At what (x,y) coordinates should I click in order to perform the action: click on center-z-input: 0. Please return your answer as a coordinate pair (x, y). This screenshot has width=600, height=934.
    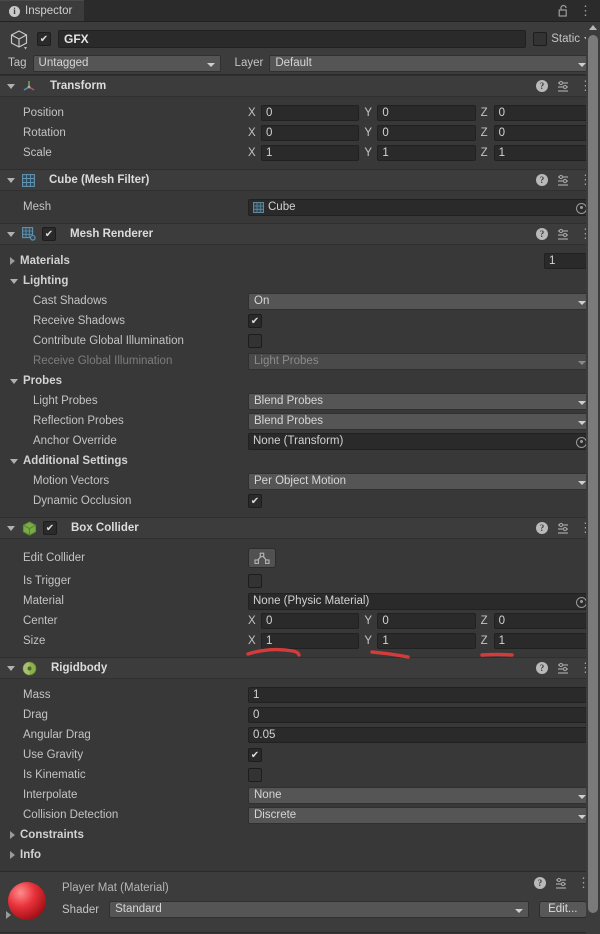
    Looking at the image, I should click on (542, 621).